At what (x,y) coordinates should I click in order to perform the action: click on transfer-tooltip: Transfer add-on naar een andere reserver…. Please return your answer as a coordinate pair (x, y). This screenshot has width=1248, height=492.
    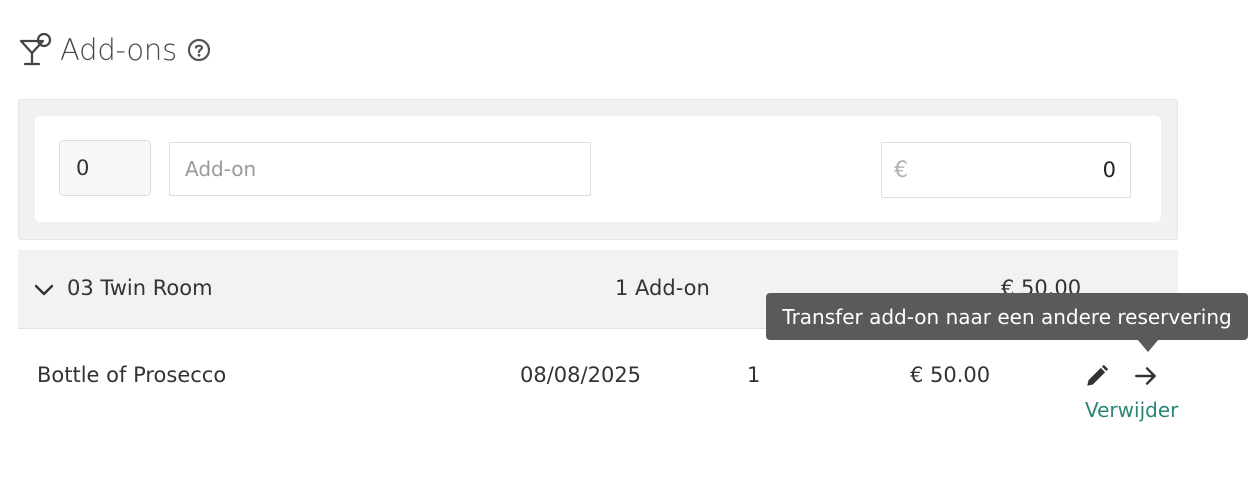
    Looking at the image, I should click on (1007, 316).